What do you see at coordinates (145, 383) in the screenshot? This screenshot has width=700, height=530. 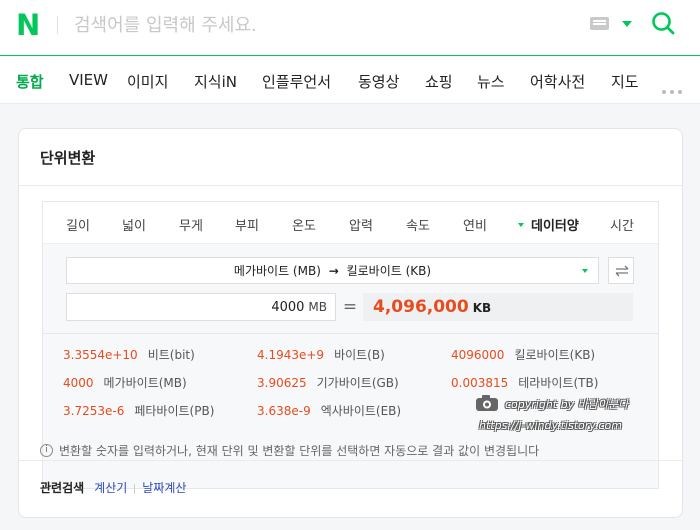 I see `result-item-unit: 메가바이트(MB)` at bounding box center [145, 383].